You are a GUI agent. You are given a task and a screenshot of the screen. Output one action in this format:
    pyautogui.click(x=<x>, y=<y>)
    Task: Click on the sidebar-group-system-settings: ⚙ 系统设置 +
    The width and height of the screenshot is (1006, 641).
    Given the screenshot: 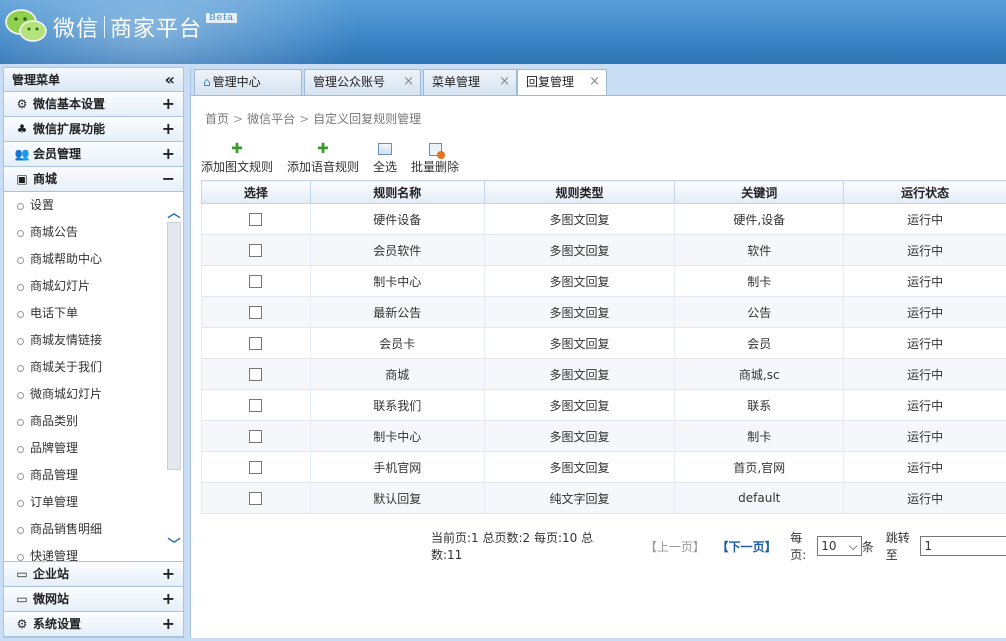 What is the action you would take?
    pyautogui.click(x=93, y=624)
    